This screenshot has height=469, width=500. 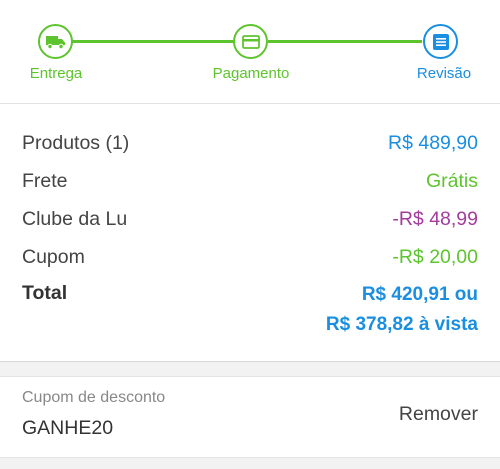 I want to click on step-entrega, so click(x=55, y=41).